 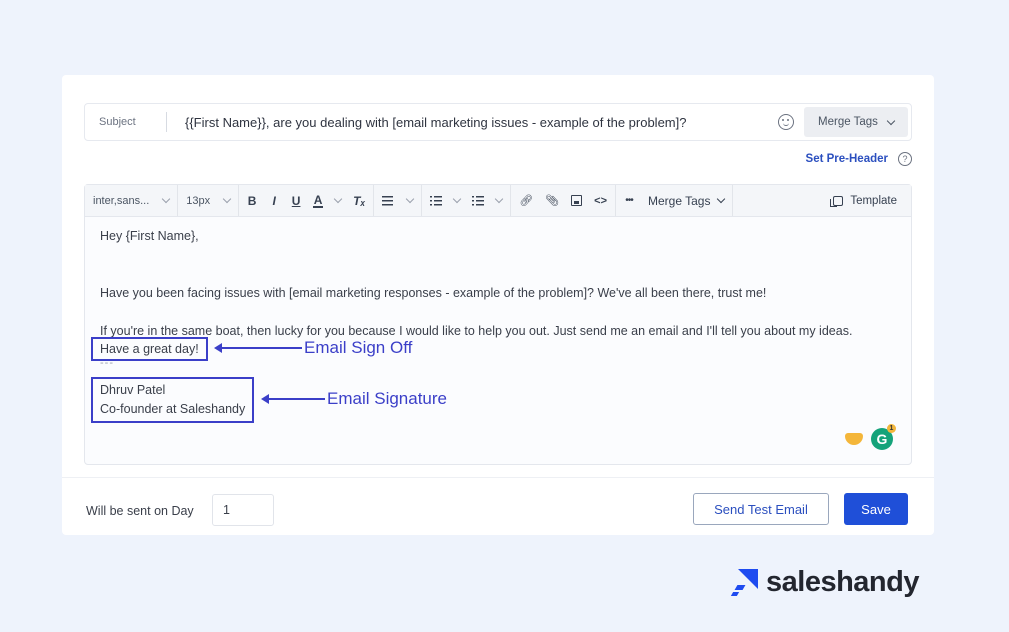 What do you see at coordinates (498, 506) in the screenshot?
I see `editor-footer: Will be sent on Day Send Test Email Save` at bounding box center [498, 506].